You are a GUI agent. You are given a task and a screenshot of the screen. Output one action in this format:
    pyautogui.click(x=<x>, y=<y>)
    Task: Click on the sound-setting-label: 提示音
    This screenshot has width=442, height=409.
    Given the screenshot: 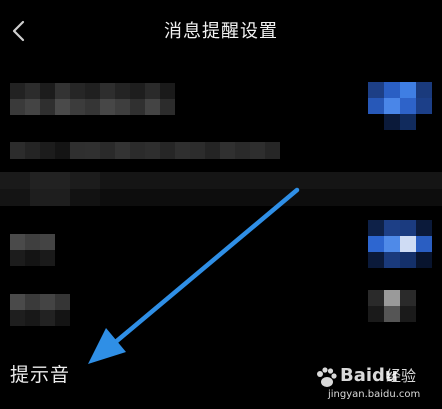 What is the action you would take?
    pyautogui.click(x=40, y=373)
    